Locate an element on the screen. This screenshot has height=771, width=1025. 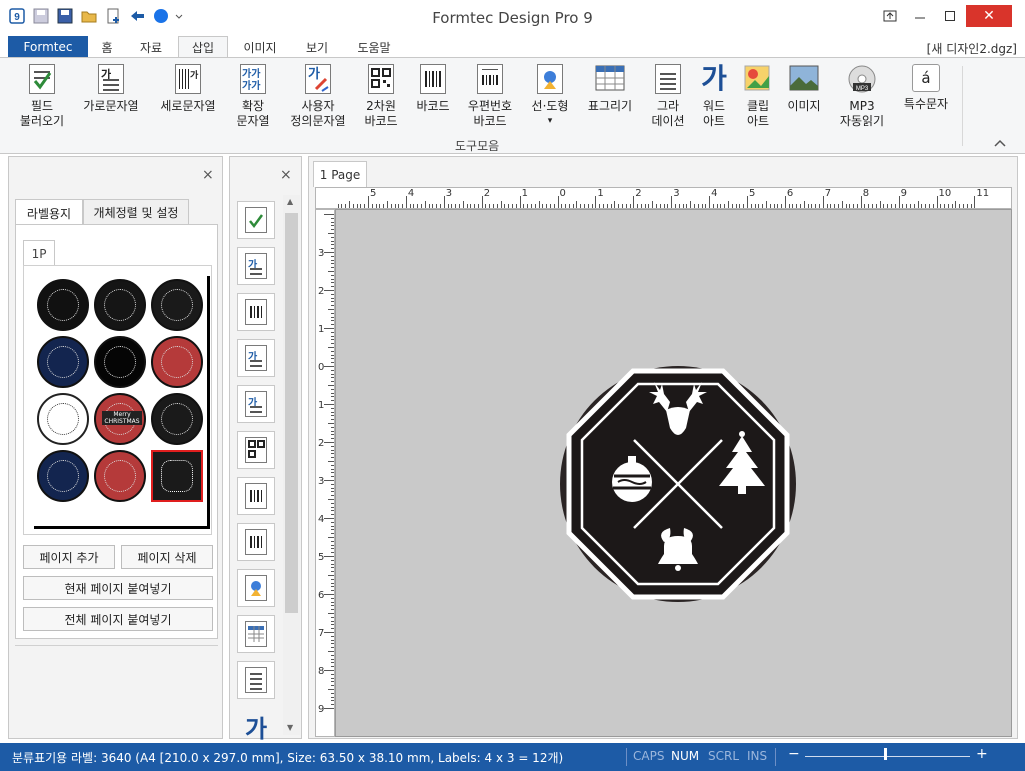
field-import-button: 필드 불러오기 is located at coordinates (42, 96).